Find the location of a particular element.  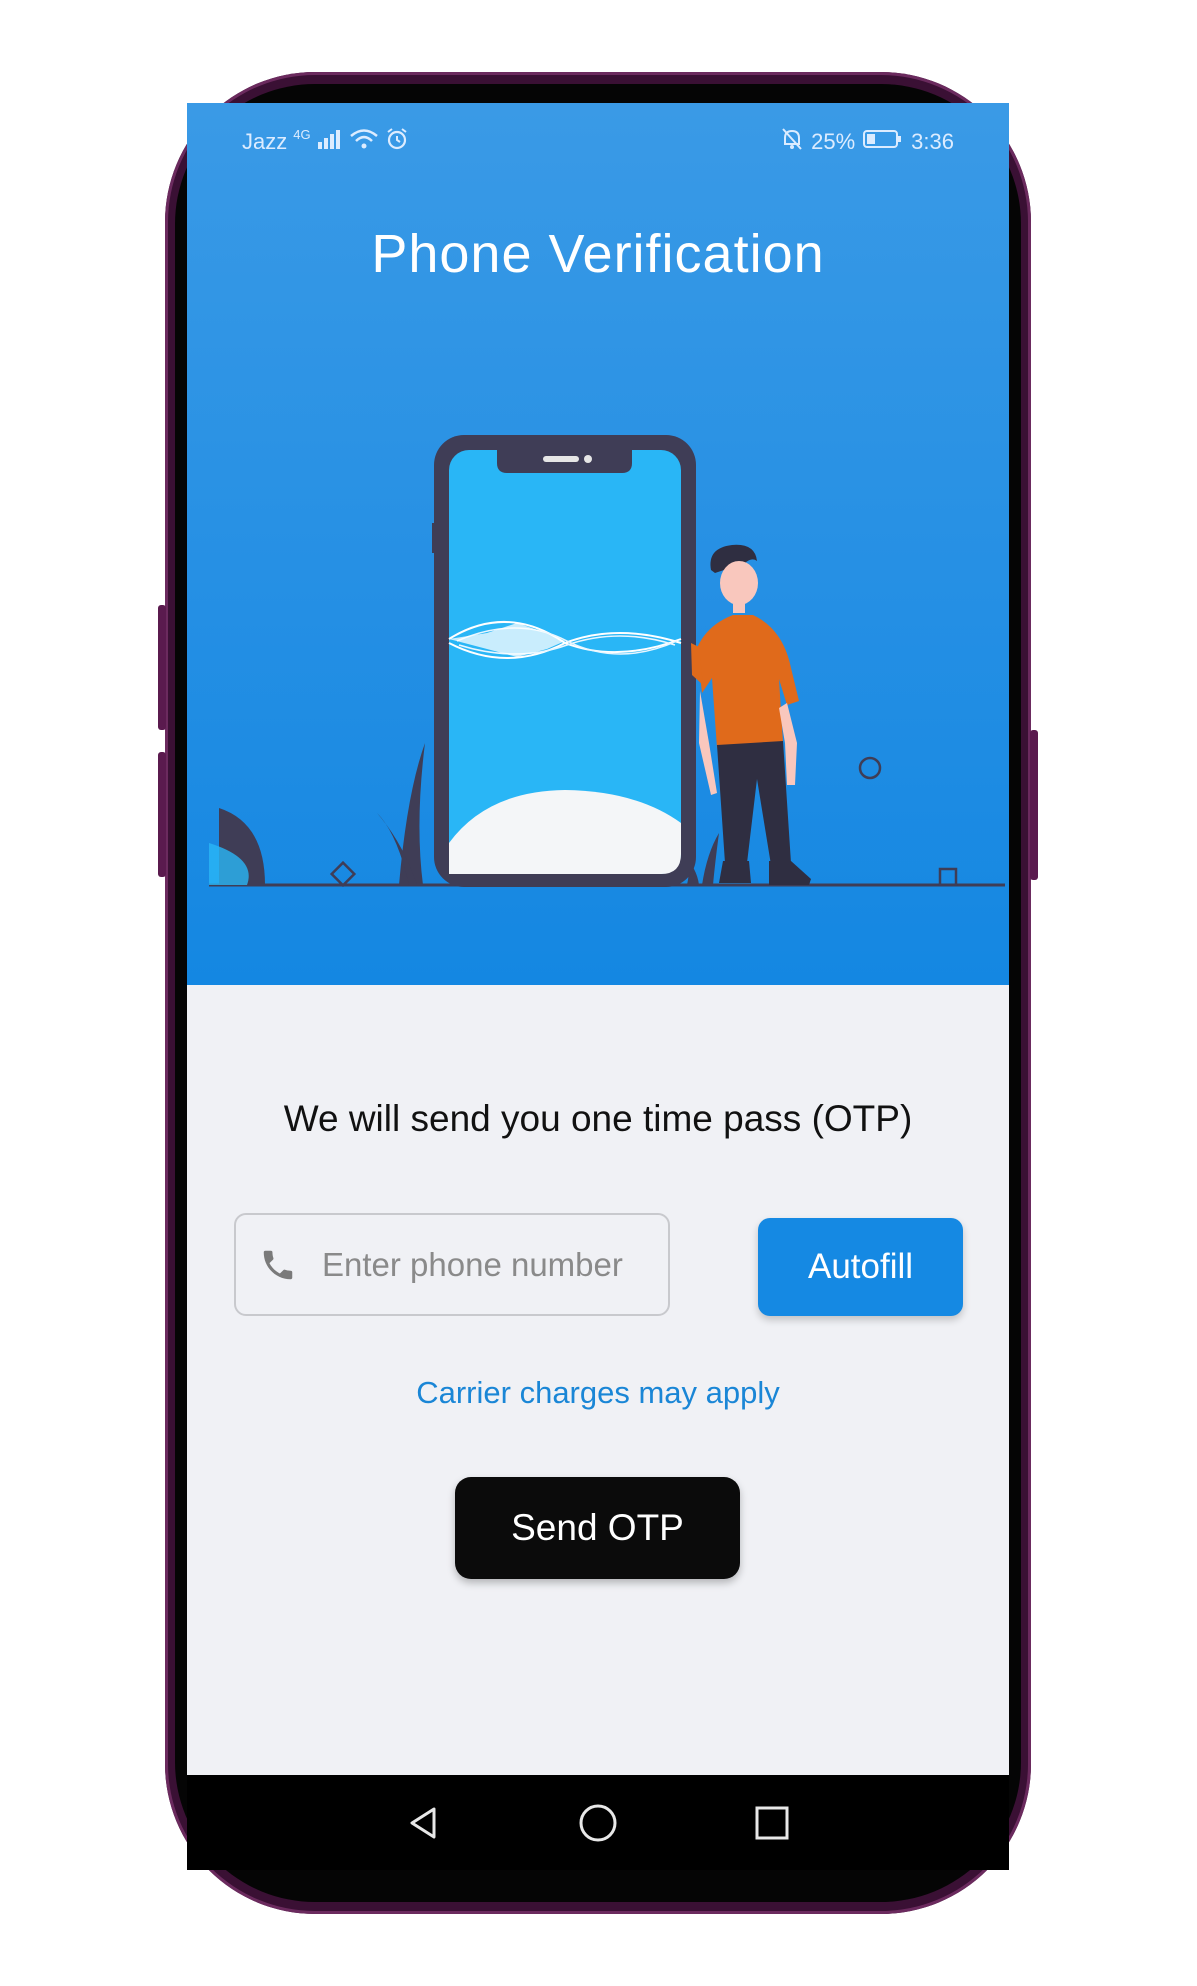

home-icon is located at coordinates (598, 1823).